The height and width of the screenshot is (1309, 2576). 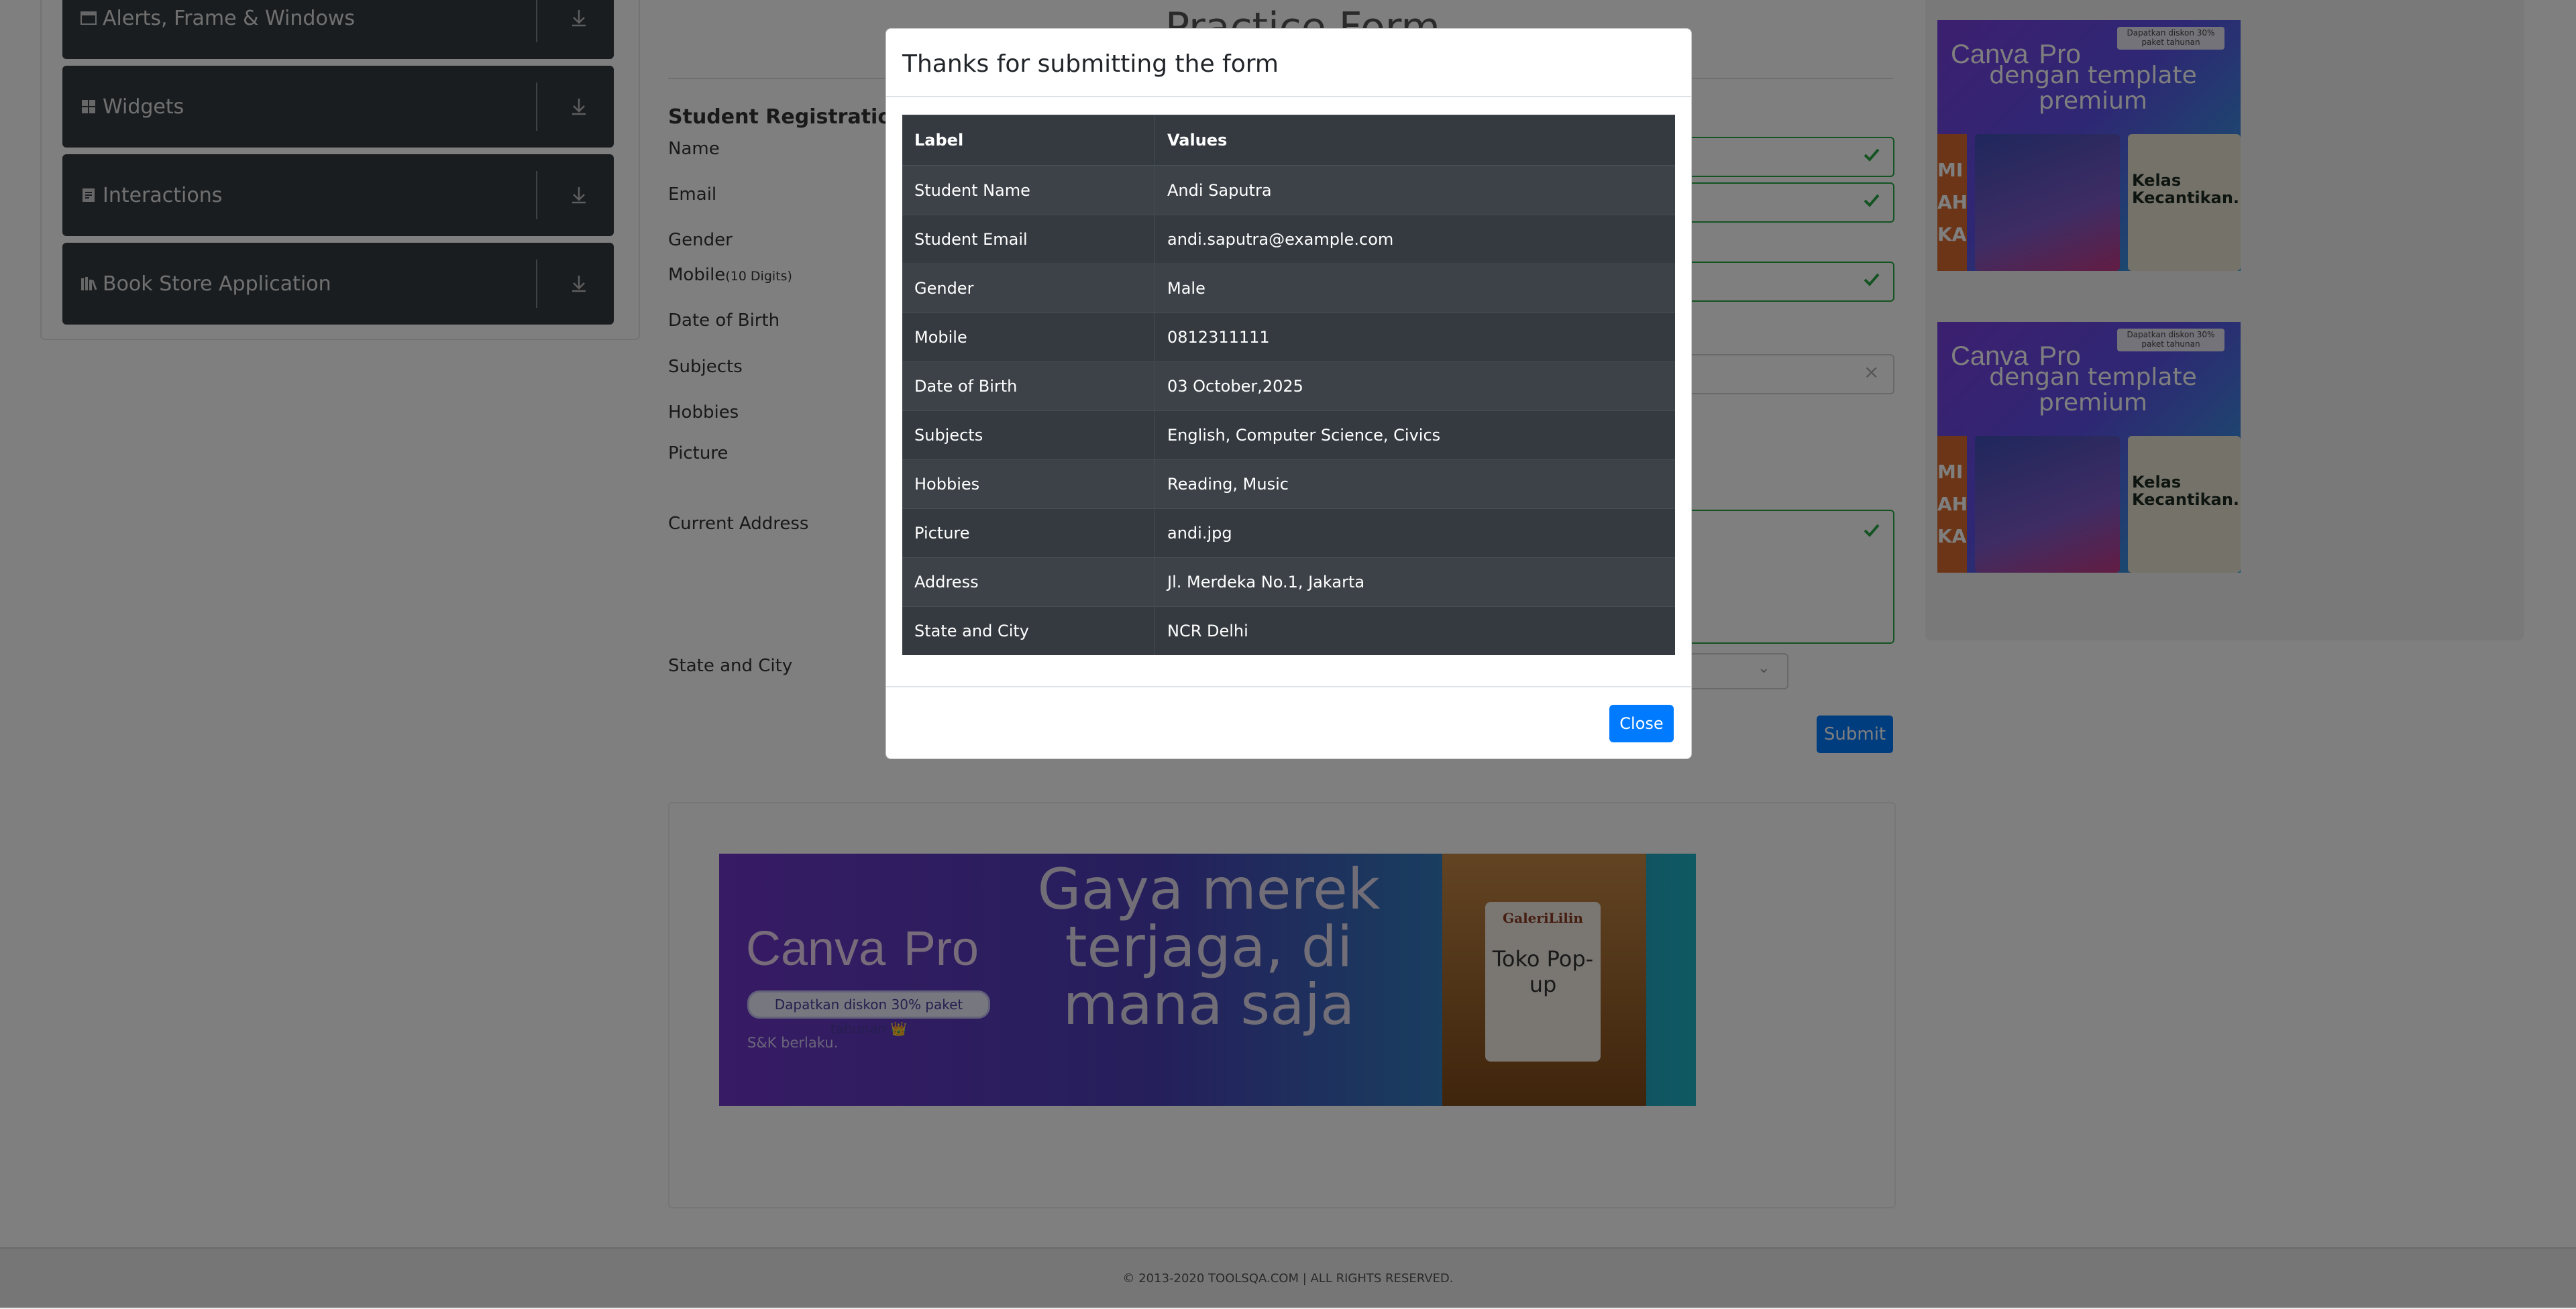 I want to click on row-value: andi.saputra@example.com, so click(x=1415, y=239).